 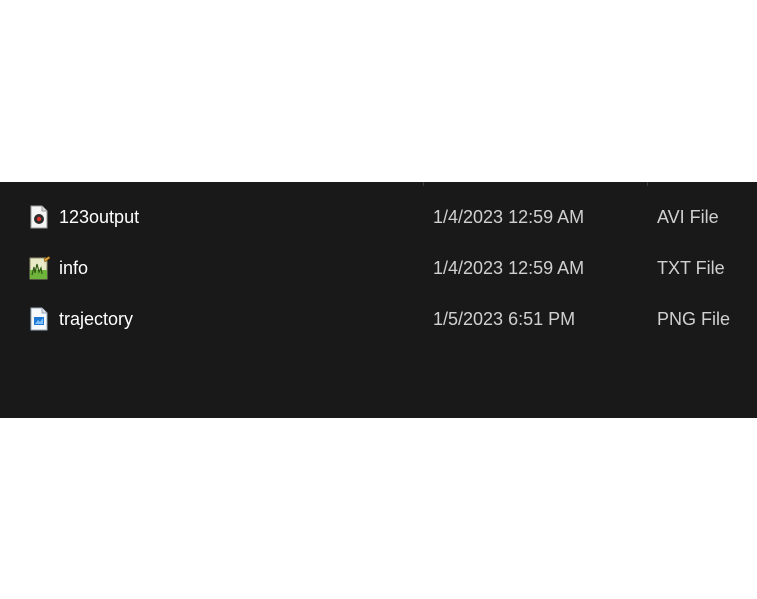 I want to click on file-type: AVI File, so click(x=688, y=217).